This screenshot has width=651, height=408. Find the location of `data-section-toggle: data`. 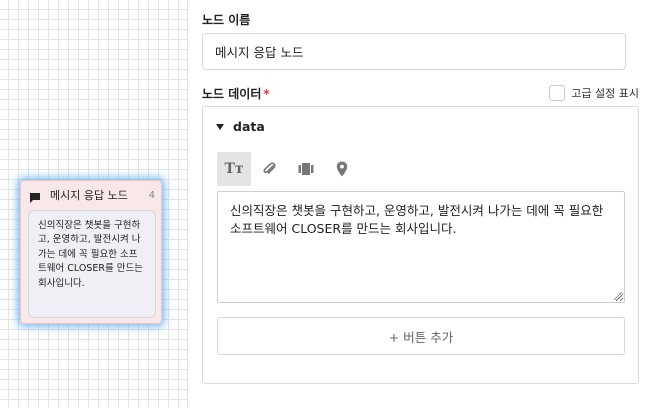

data-section-toggle: data is located at coordinates (240, 126).